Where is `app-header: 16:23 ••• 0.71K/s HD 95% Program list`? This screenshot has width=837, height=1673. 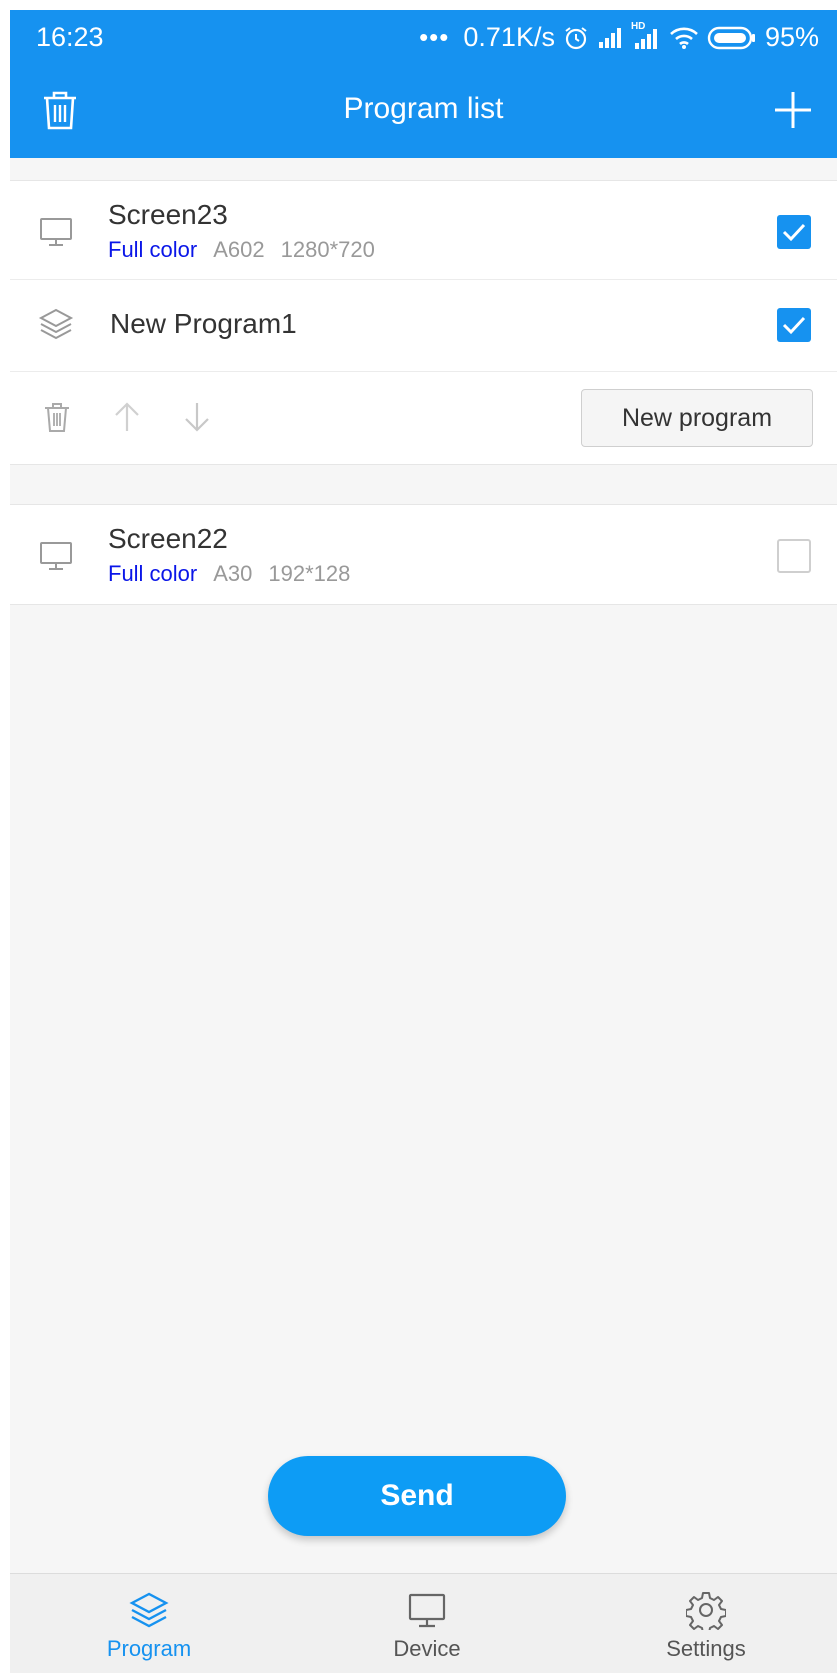
app-header: 16:23 ••• 0.71K/s HD 95% Program list is located at coordinates (423, 84).